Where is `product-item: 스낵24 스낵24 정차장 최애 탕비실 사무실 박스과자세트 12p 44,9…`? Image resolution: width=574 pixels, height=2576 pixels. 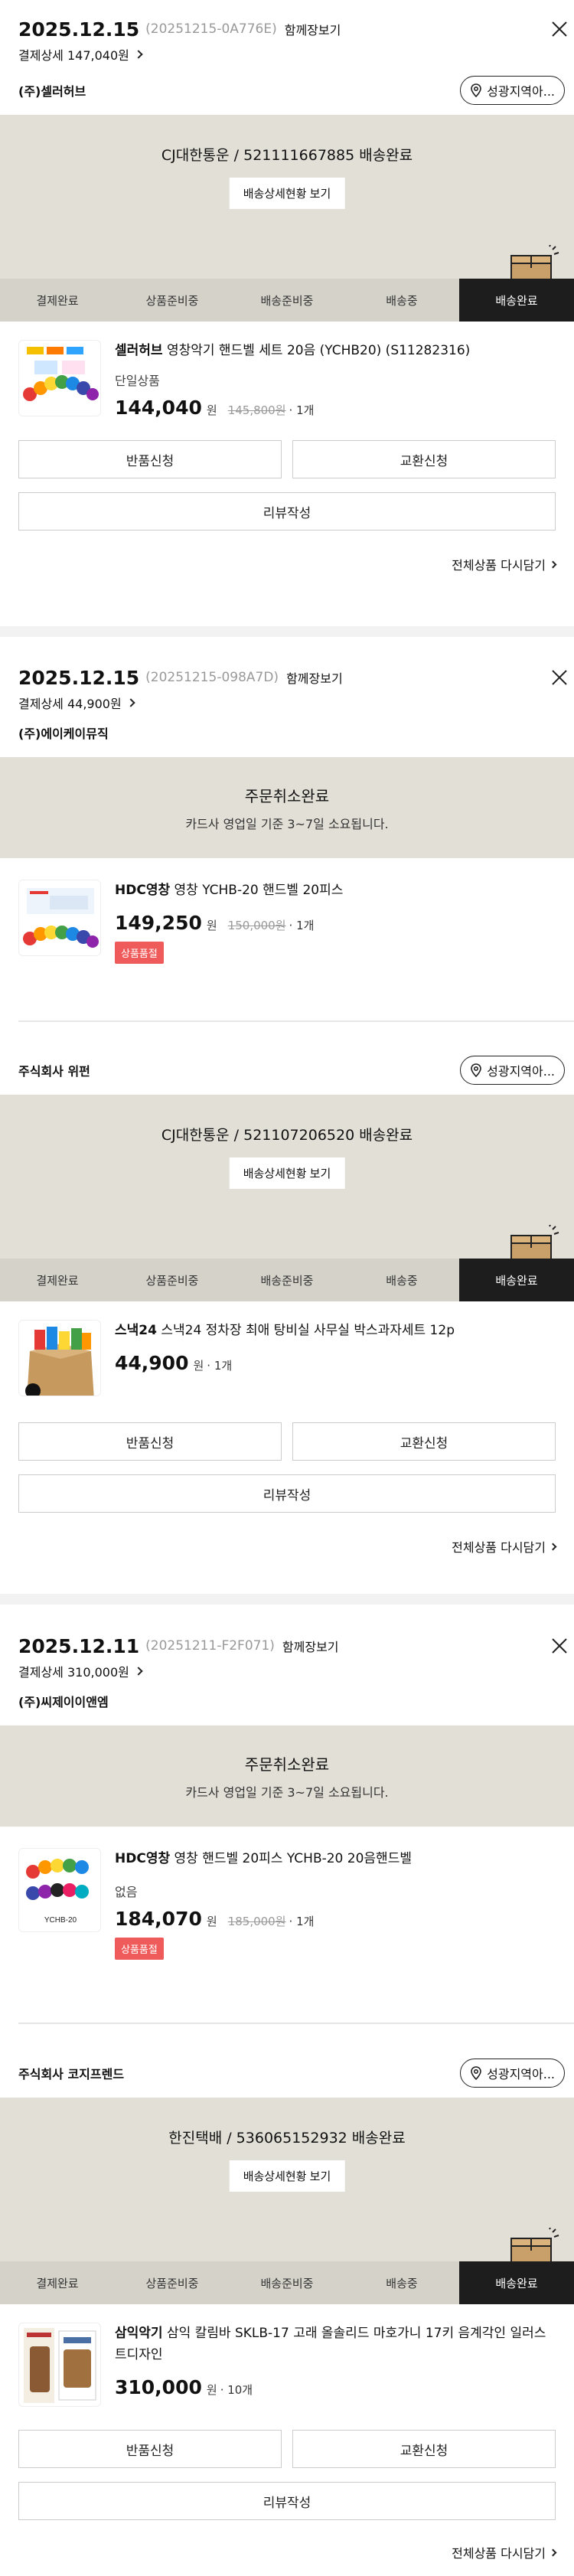 product-item: 스낵24 스낵24 정차장 최애 탕비실 사무실 박스과자세트 12p 44,9… is located at coordinates (287, 1348).